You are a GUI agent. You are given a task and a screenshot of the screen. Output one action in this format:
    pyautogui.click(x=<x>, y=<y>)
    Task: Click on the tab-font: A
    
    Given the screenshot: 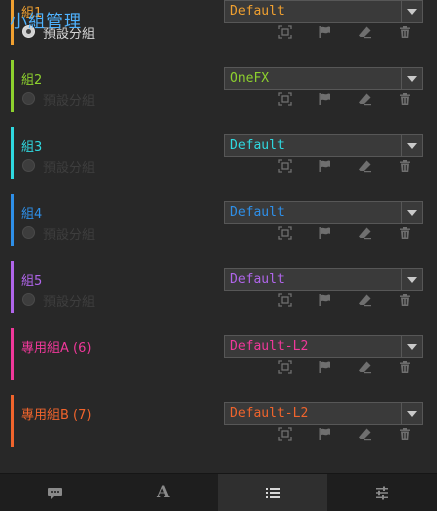 What is the action you would take?
    pyautogui.click(x=163, y=492)
    